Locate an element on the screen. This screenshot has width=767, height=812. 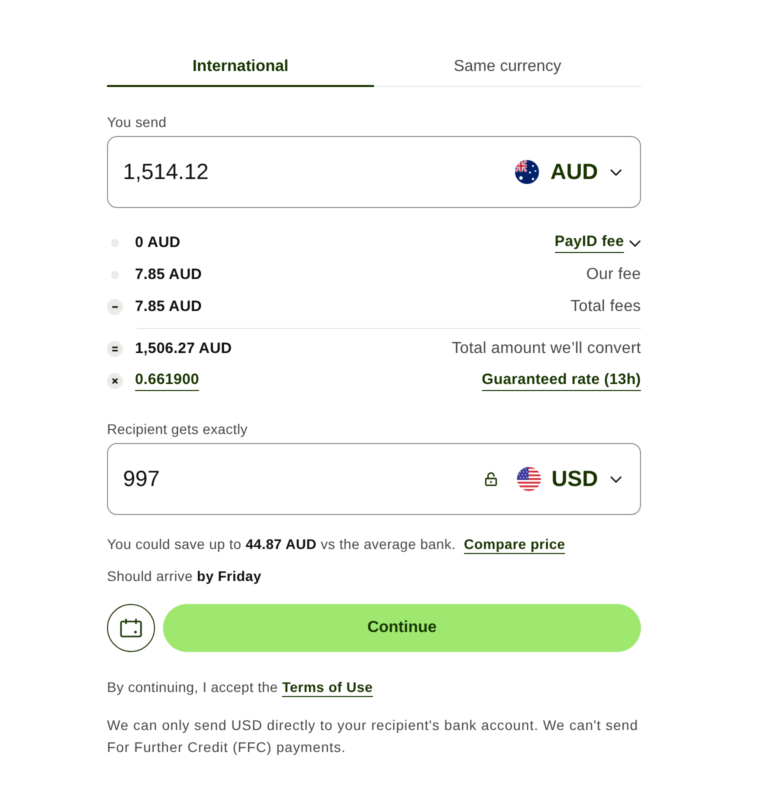
amount-text: 0 AUD is located at coordinates (157, 243).